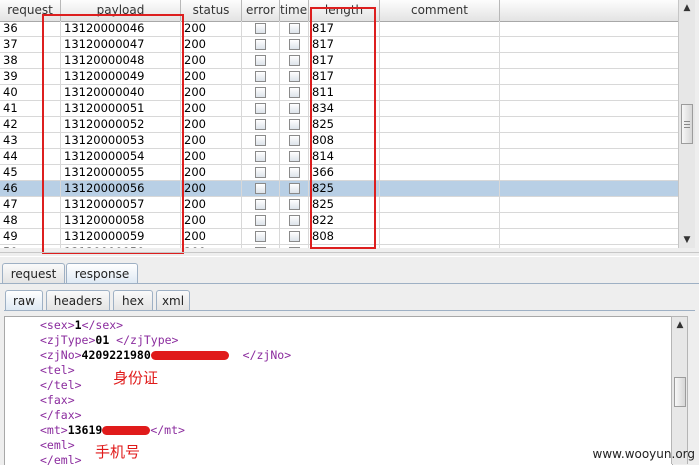  What do you see at coordinates (57, 400) in the screenshot?
I see `xml-line-fax-open: <fax>` at bounding box center [57, 400].